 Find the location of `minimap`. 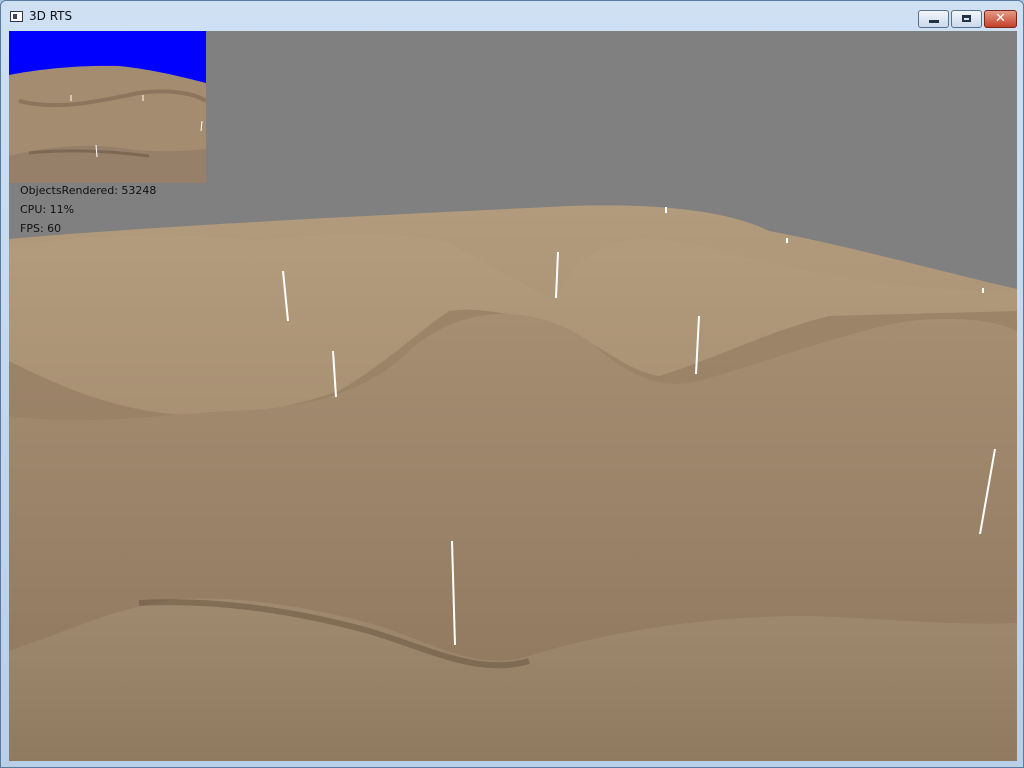

minimap is located at coordinates (107, 107).